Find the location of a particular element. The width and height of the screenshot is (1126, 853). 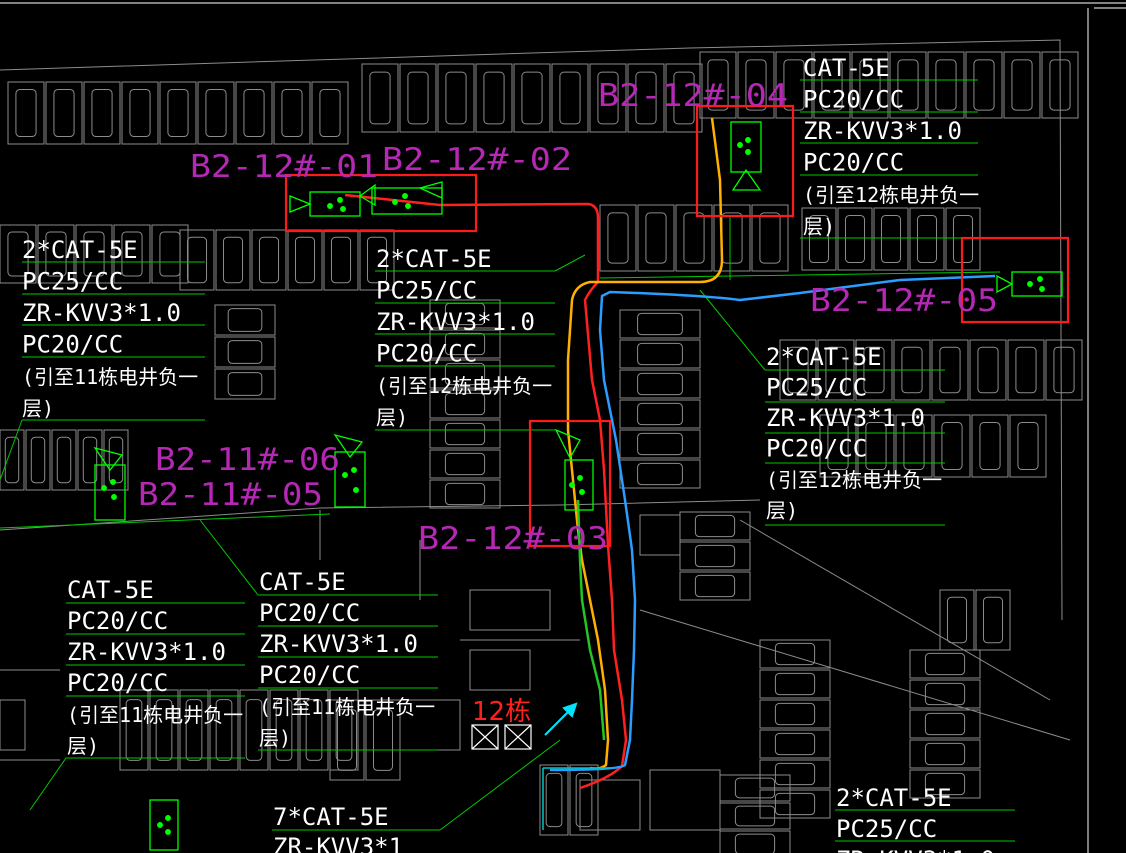

device-label: B2-12#-01 is located at coordinates (284, 167).